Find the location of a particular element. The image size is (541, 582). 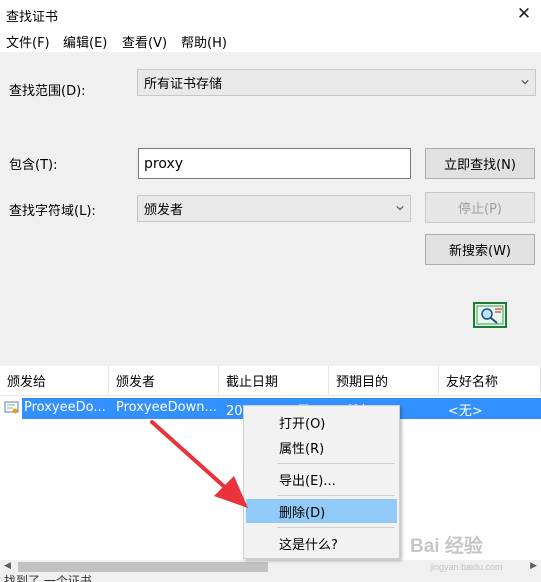

menu-item-properties: 属性(R) is located at coordinates (321, 447).